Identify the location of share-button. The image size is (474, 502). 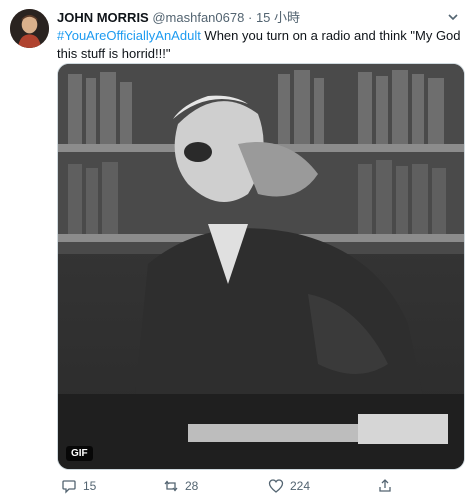
(385, 486).